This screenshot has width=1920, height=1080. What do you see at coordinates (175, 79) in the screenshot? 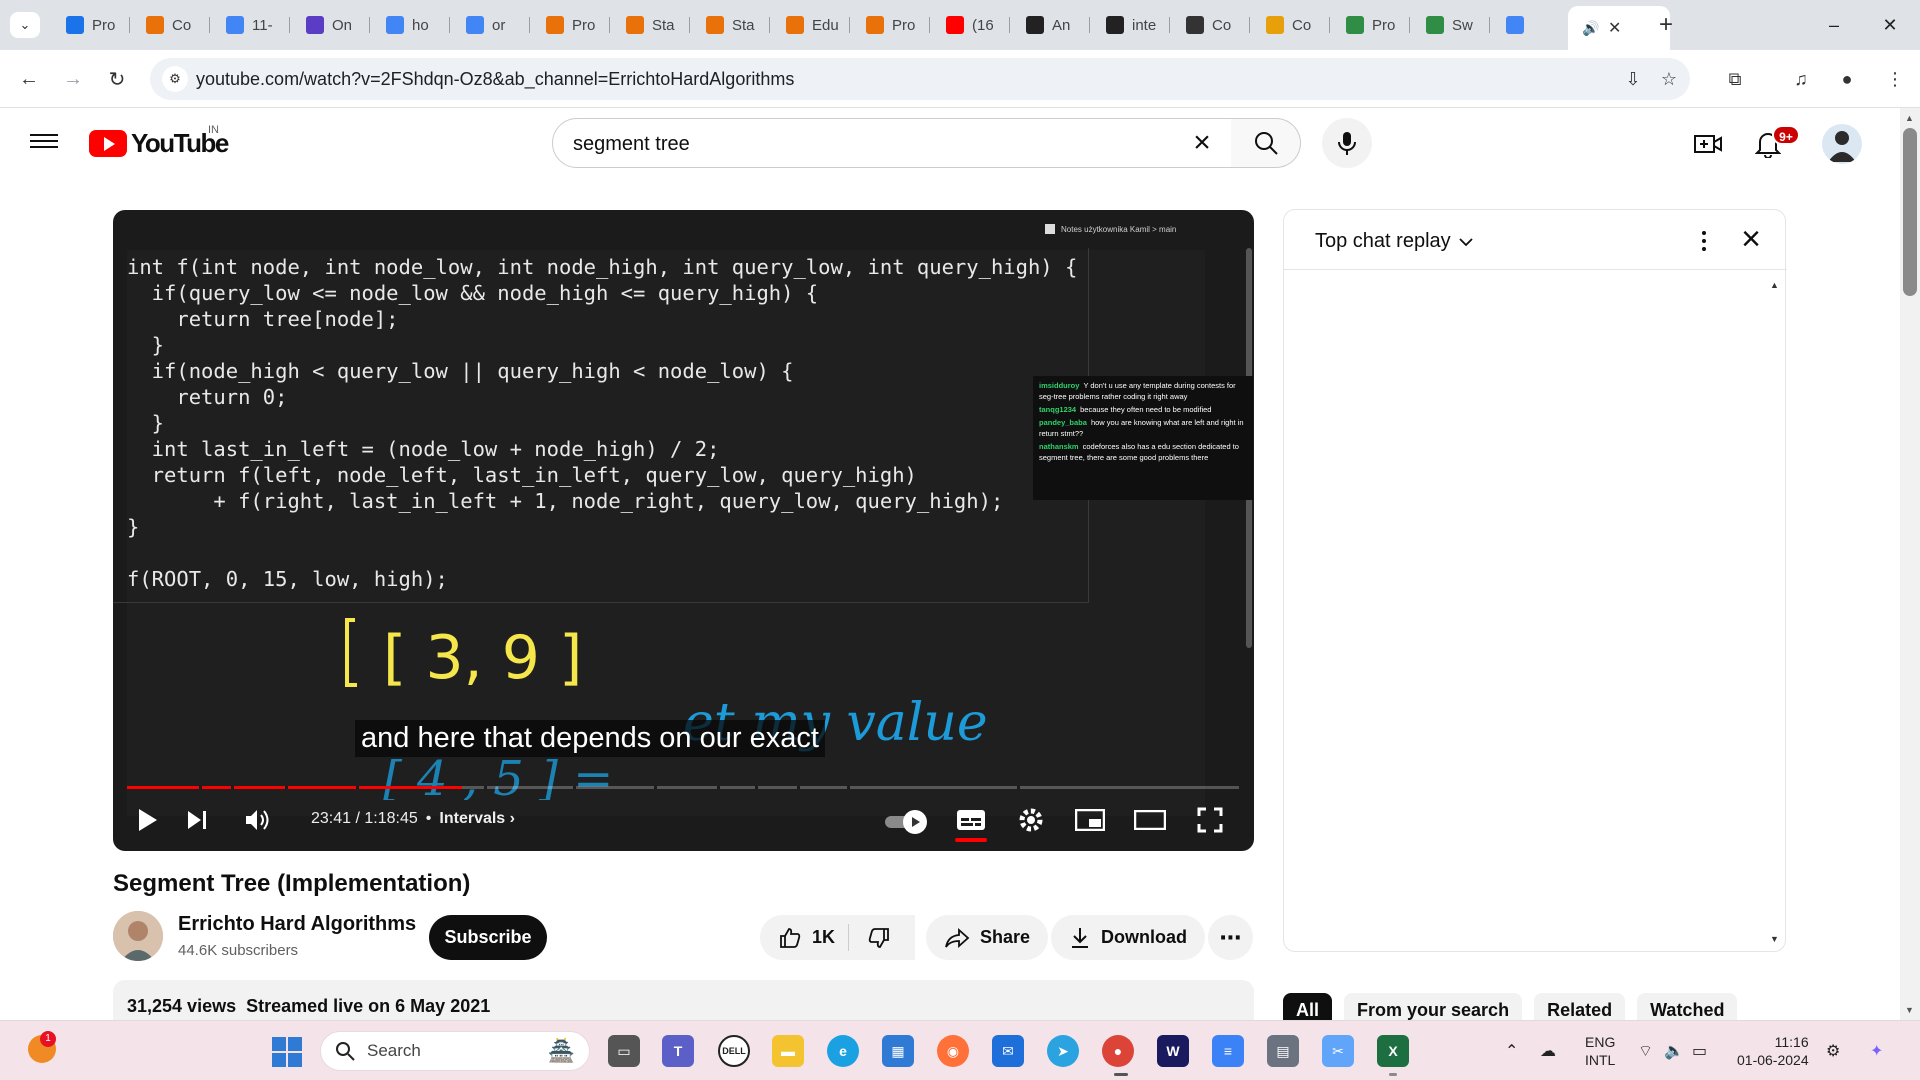
I see `site-info-icon: ⚙` at bounding box center [175, 79].